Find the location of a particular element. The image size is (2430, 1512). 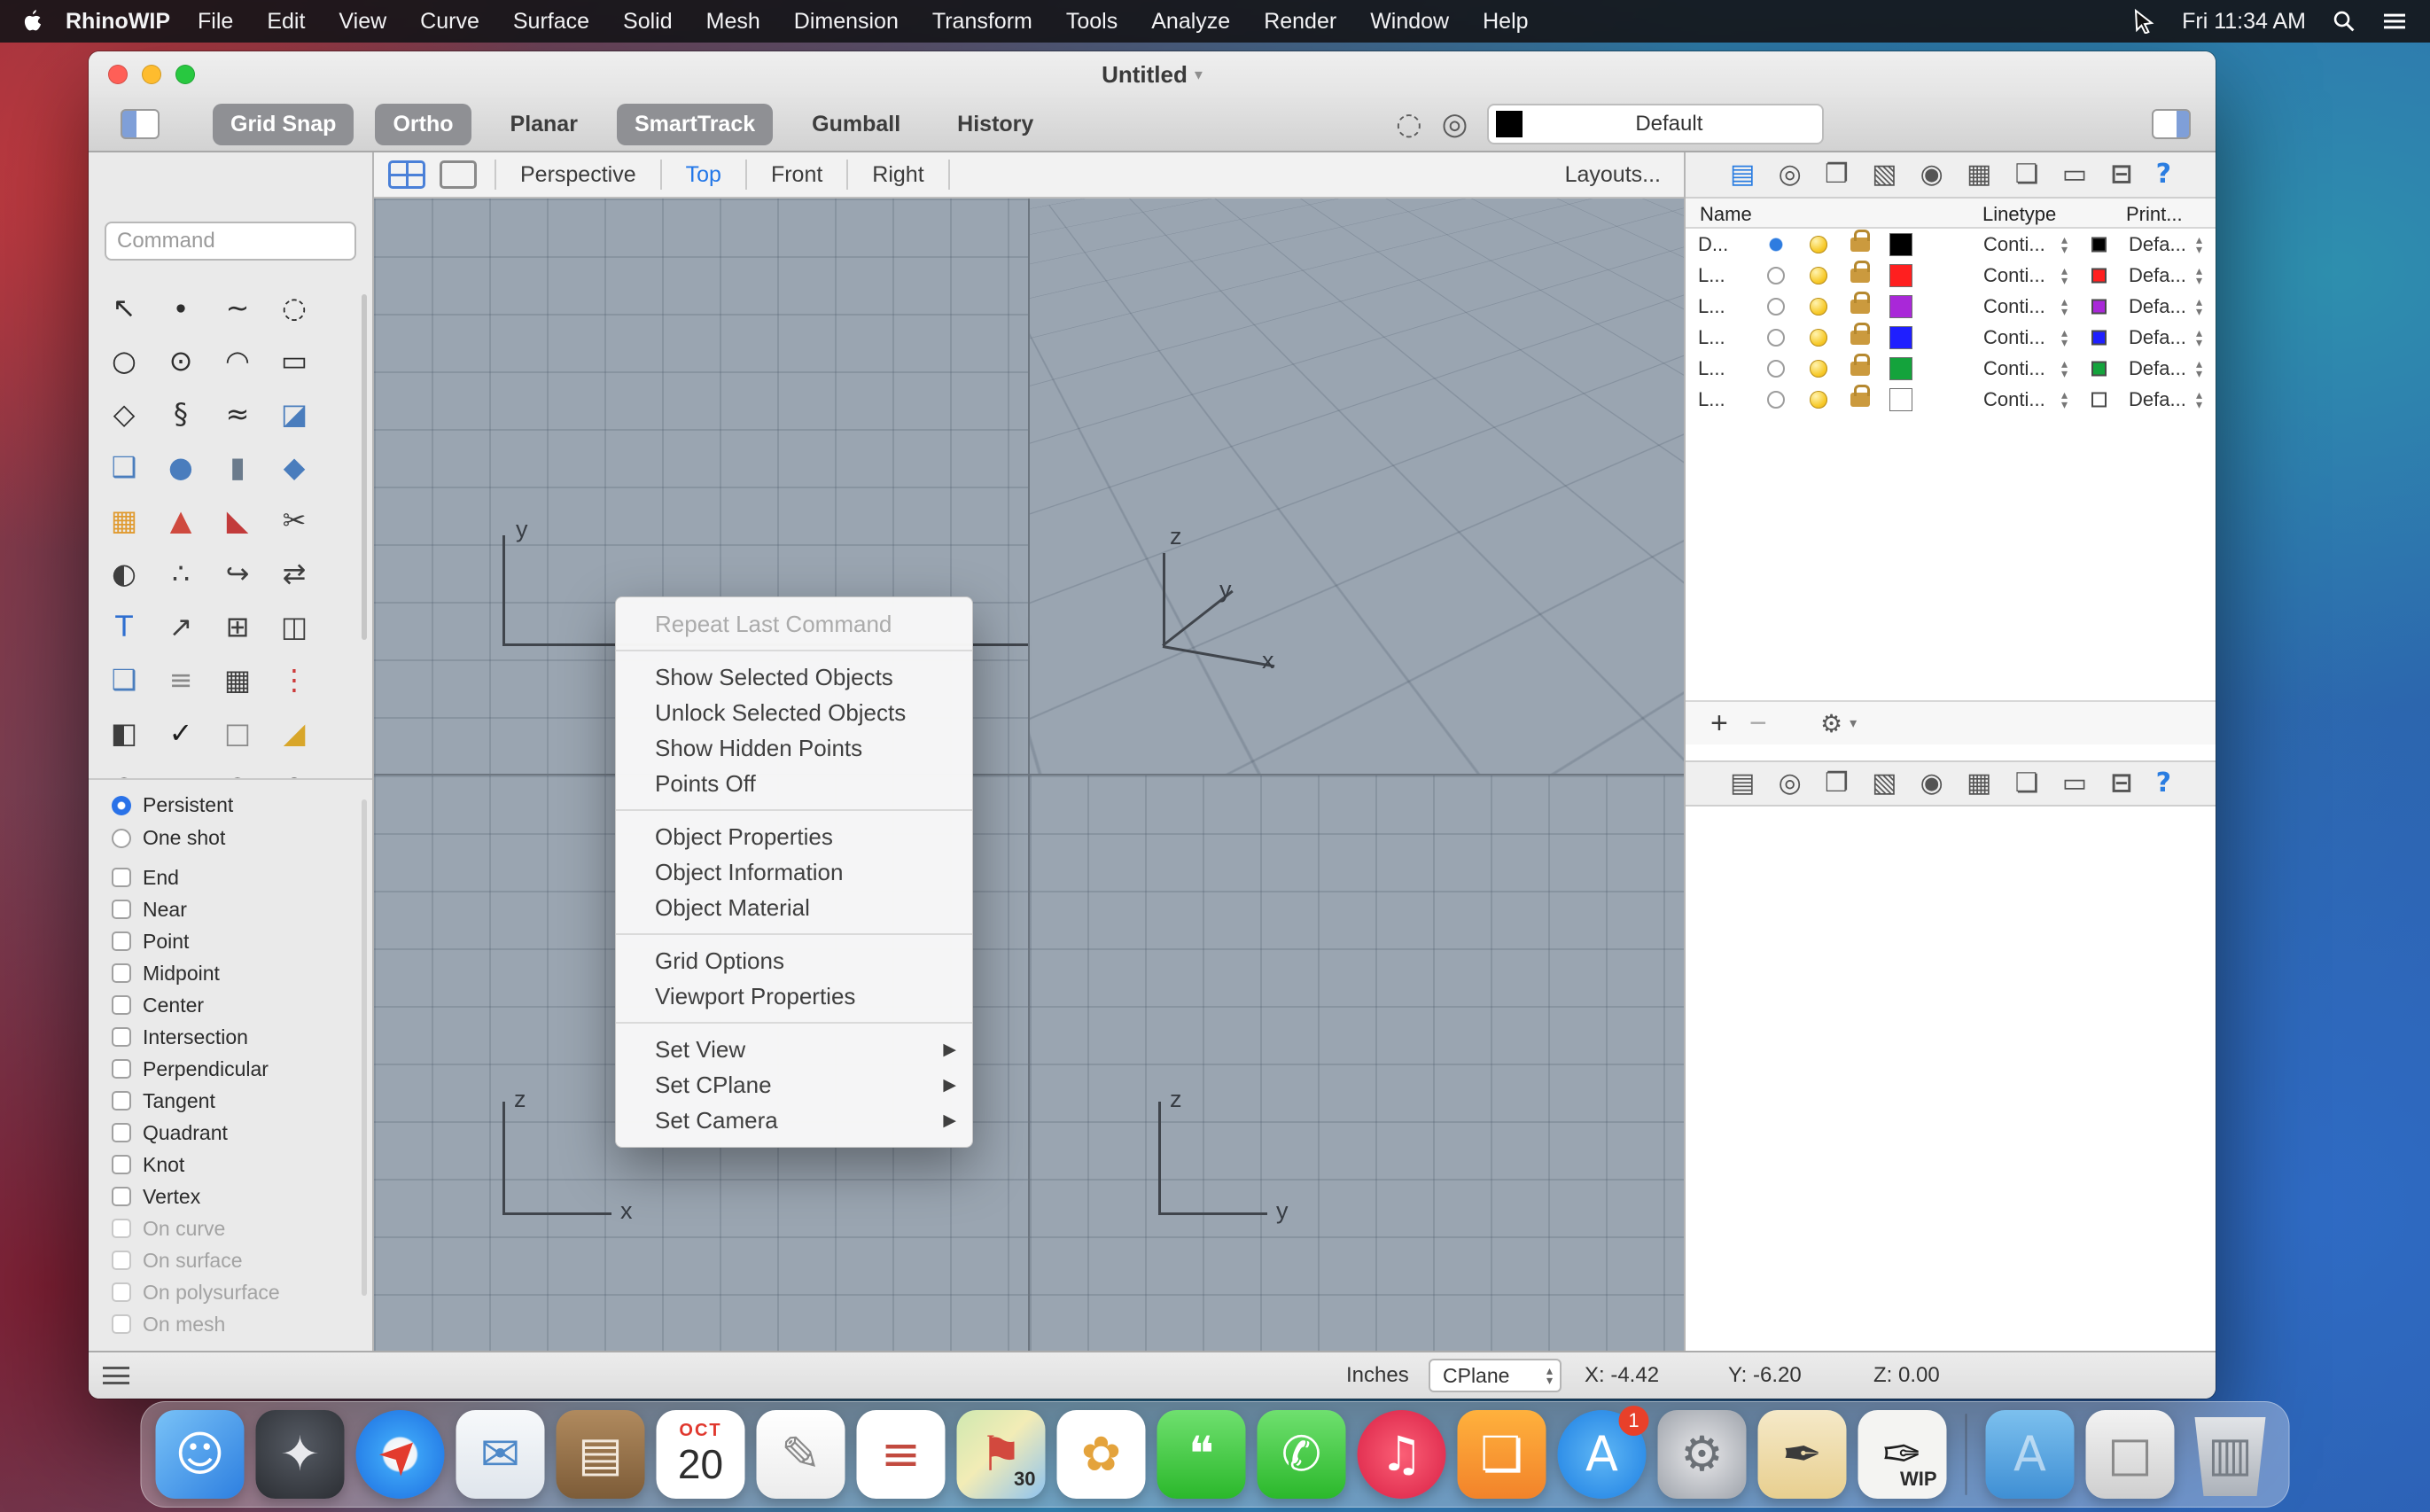

layer-settings-dropdown: ⚙ ▾ is located at coordinates (1839, 724).